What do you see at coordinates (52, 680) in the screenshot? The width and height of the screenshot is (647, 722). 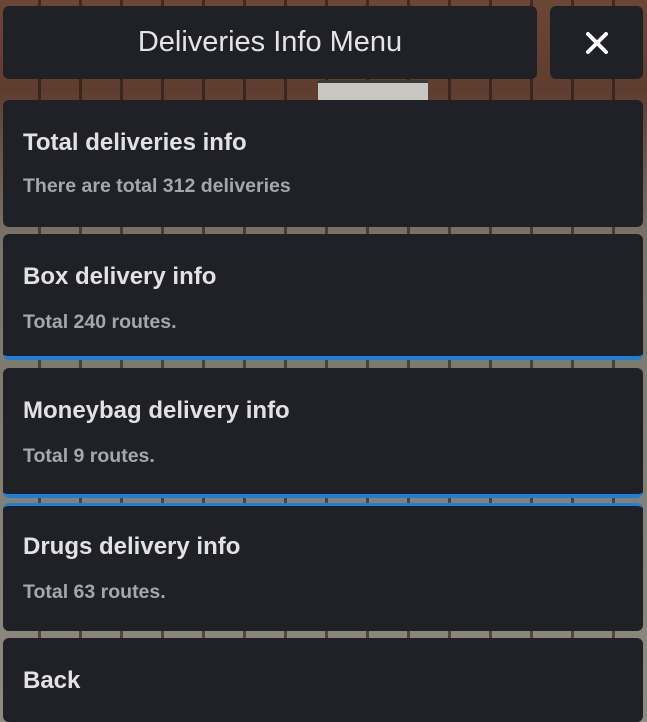 I see `back-label: Back` at bounding box center [52, 680].